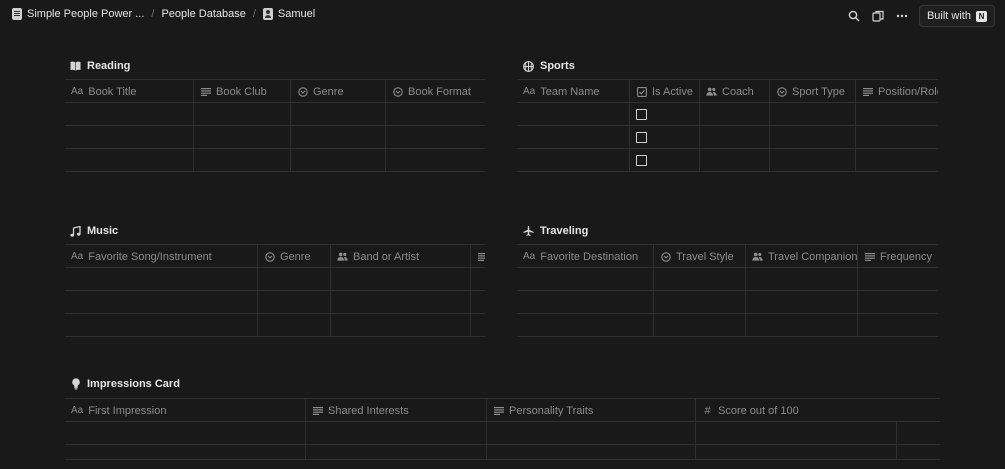  What do you see at coordinates (478, 256) in the screenshot?
I see `column-header` at bounding box center [478, 256].